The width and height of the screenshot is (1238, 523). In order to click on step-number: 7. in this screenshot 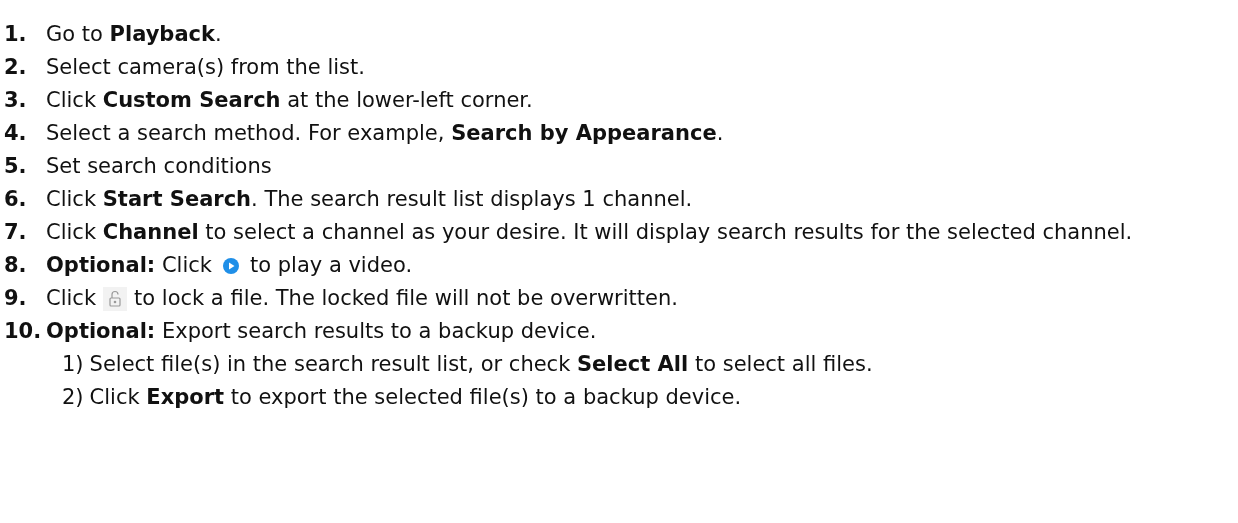, I will do `click(16, 232)`.